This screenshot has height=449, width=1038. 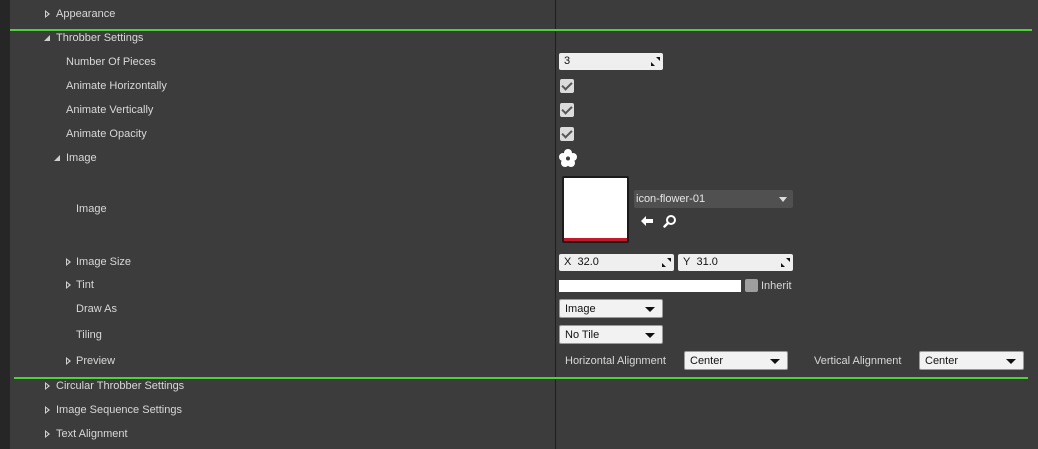 I want to click on section-label: Circular Throbber Settings, so click(x=120, y=386).